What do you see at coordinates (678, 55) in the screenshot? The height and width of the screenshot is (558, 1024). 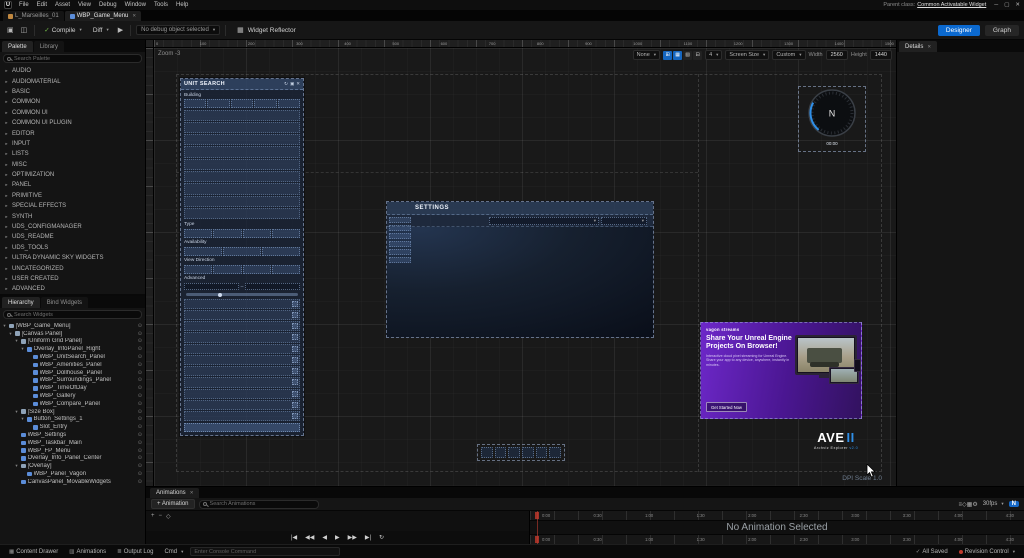 I see `grid-snap-icon: ▦` at bounding box center [678, 55].